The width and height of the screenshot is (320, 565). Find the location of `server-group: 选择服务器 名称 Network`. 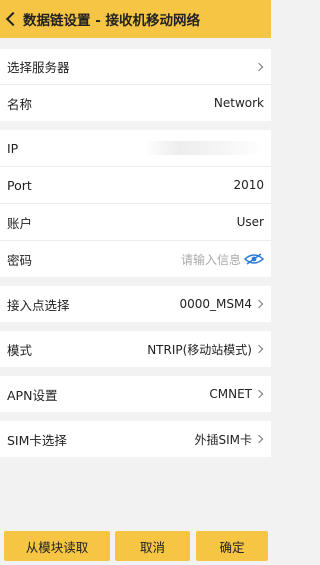

server-group: 选择服务器 名称 Network is located at coordinates (135, 85).